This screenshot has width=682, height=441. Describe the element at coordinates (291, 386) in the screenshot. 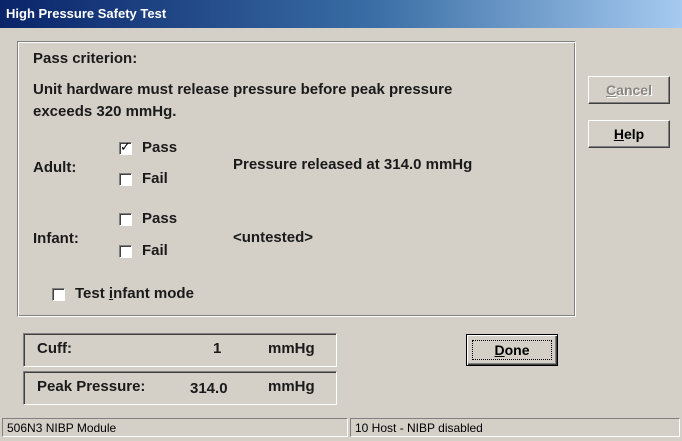

I see `peak-pressure-unit: mmHg` at that location.